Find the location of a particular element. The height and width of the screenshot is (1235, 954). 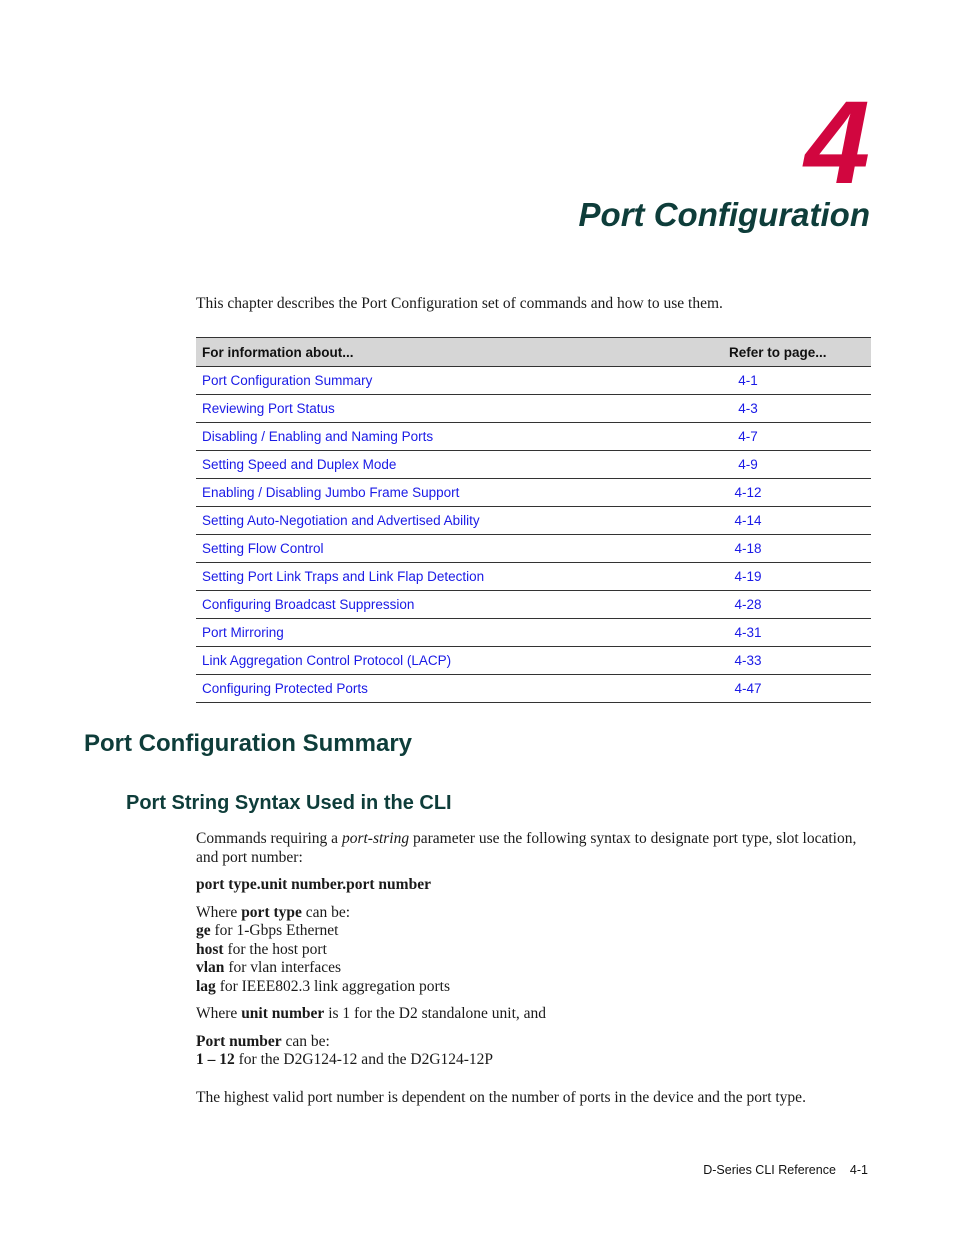

port-type-desc: for 1-Gbps Ethernet is located at coordinates (274, 930).